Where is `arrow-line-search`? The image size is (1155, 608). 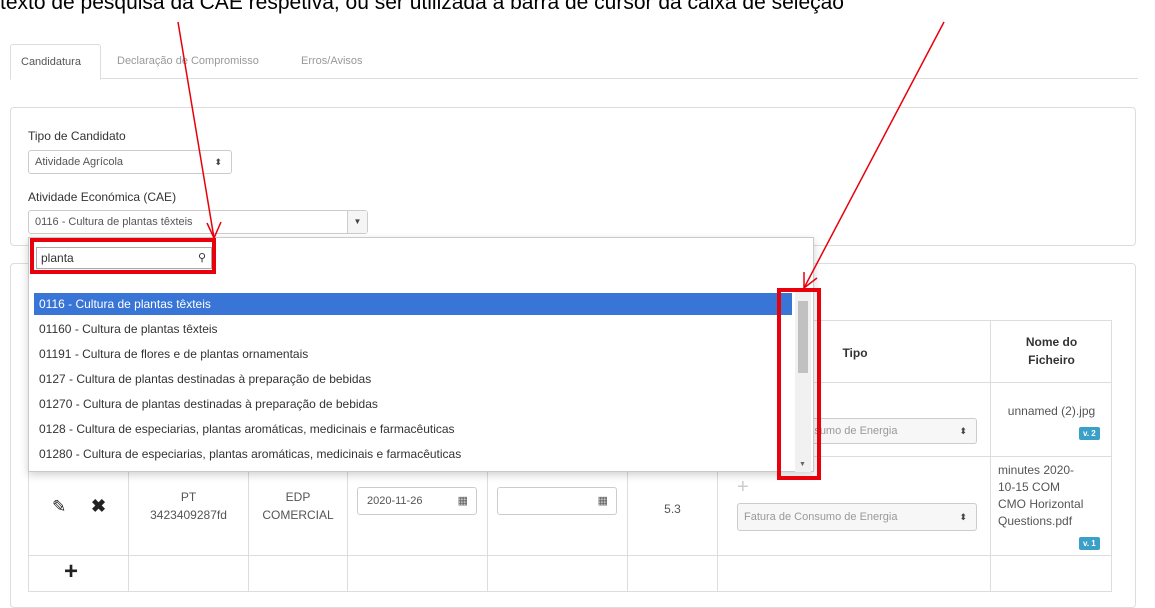 arrow-line-search is located at coordinates (196, 130).